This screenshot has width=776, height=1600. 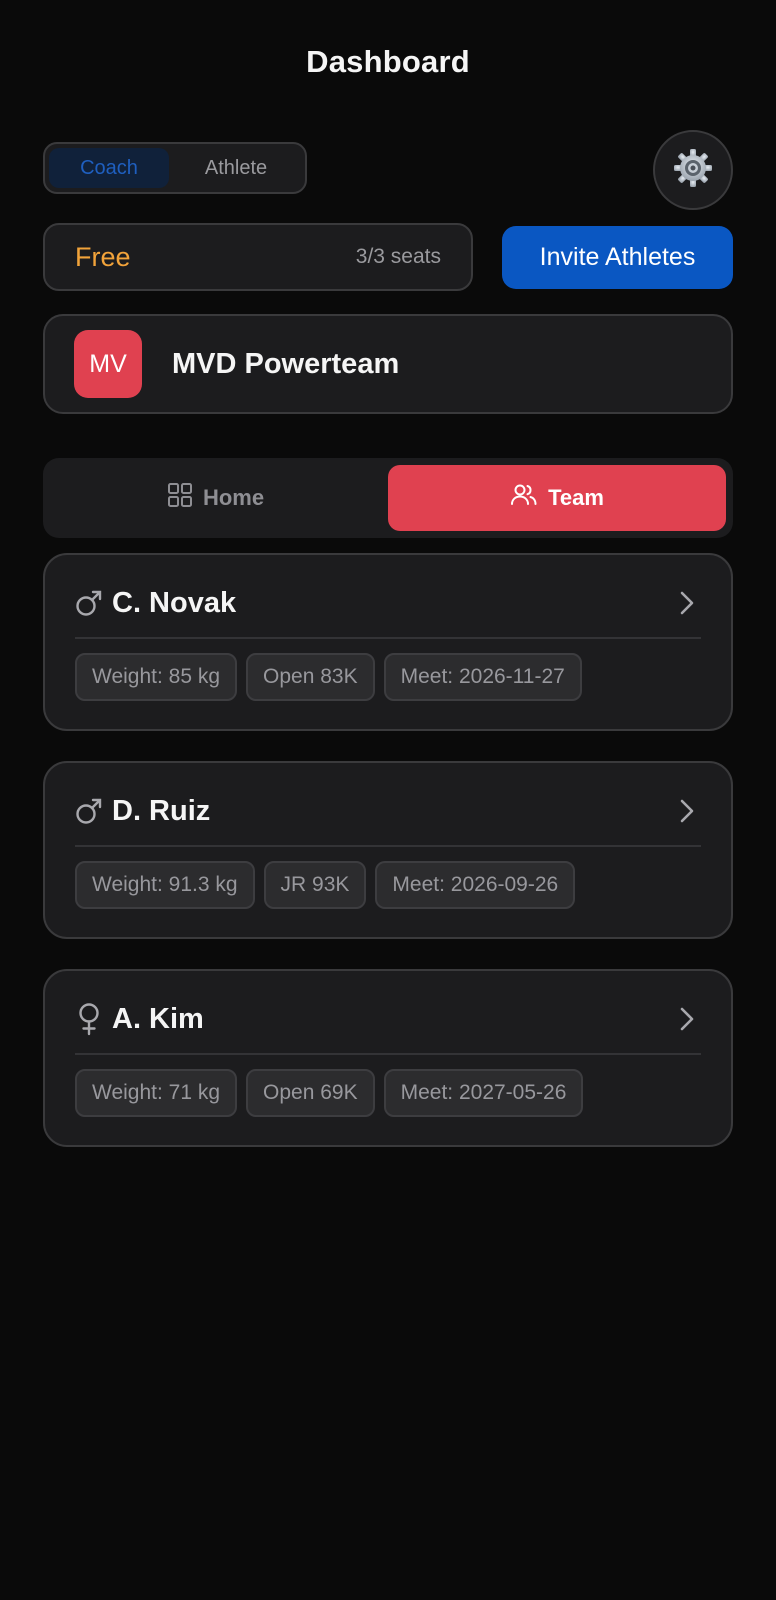 I want to click on weight-chip: Weight: 85 kg, so click(x=156, y=677).